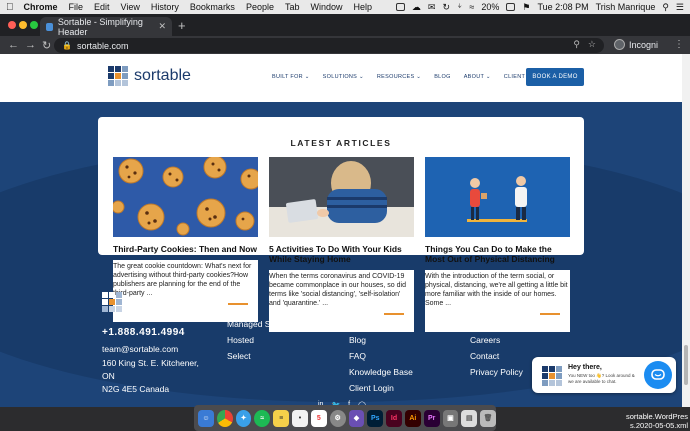 Image resolution: width=690 pixels, height=431 pixels. Describe the element at coordinates (680, 7) in the screenshot. I see `control-center-icon: ☰` at that location.